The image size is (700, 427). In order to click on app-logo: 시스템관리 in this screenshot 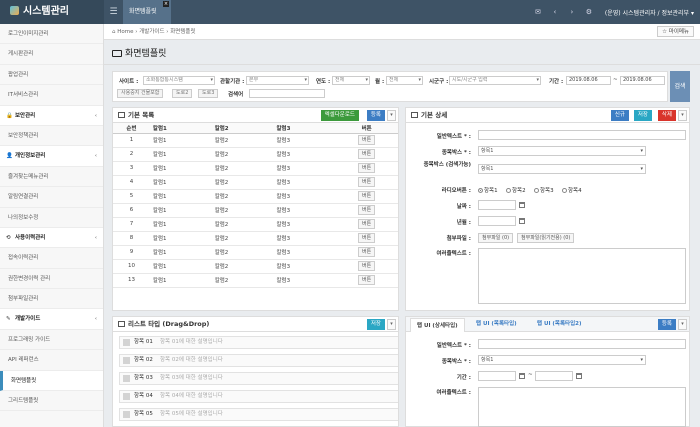, I will do `click(52, 12)`.